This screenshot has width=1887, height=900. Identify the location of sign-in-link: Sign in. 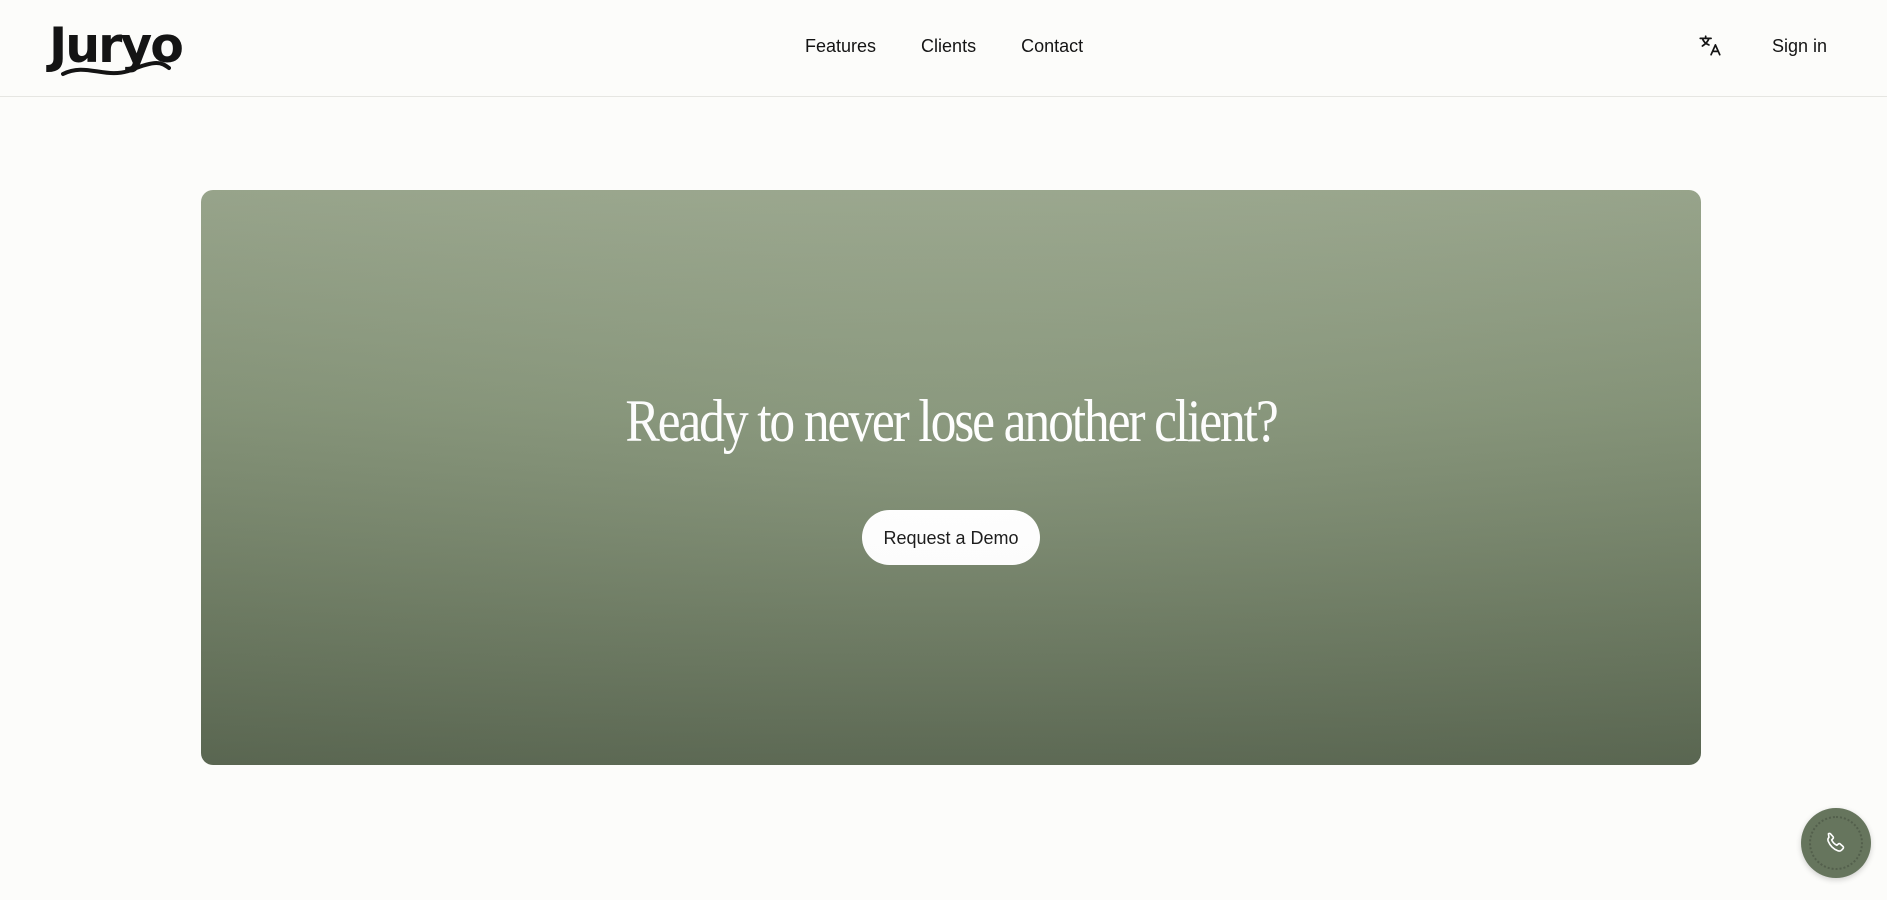
(1799, 46).